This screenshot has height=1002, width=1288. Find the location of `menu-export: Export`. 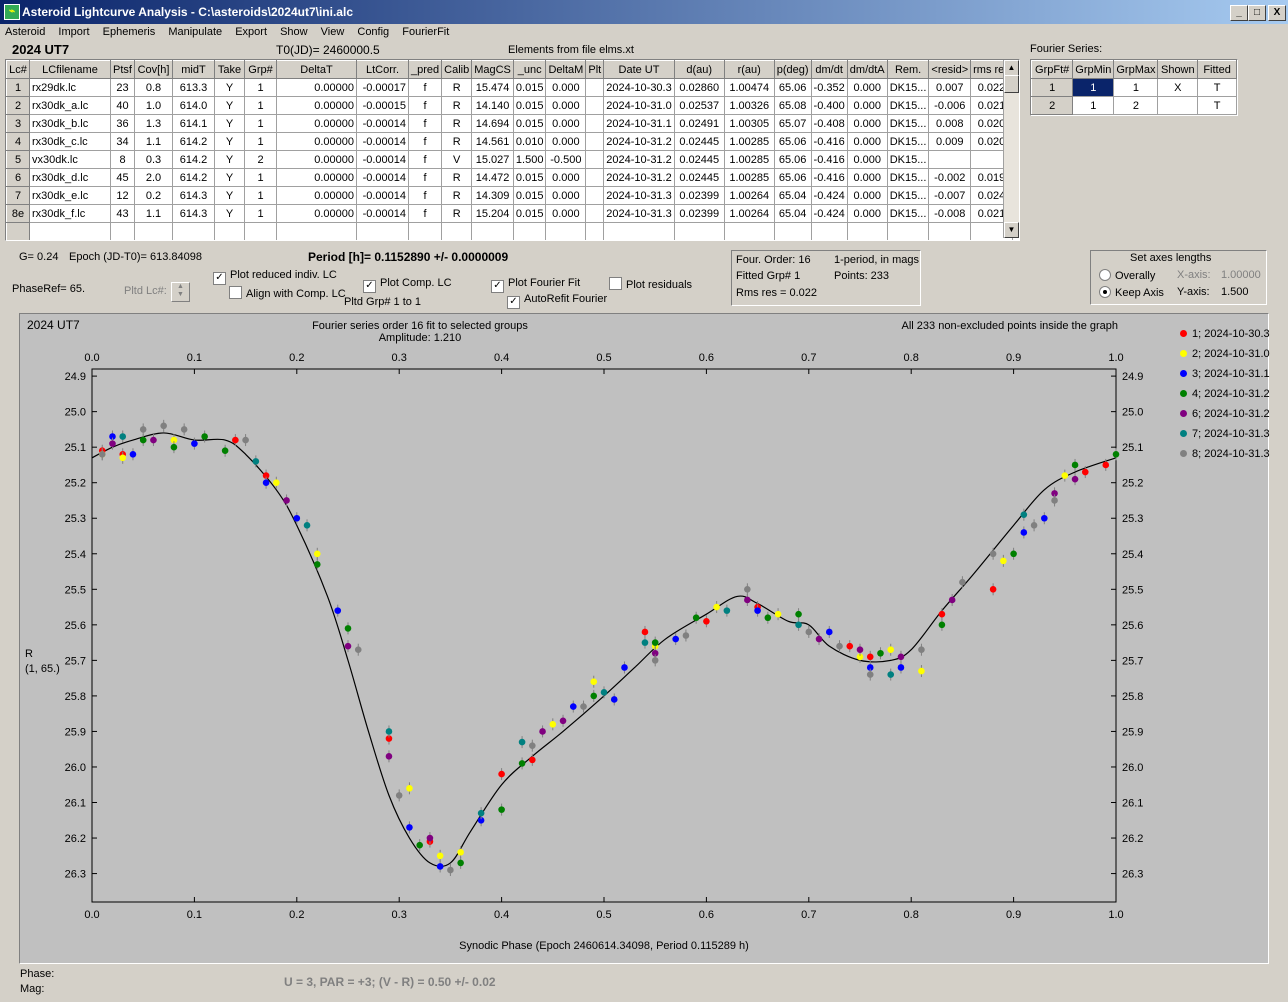

menu-export: Export is located at coordinates (251, 31).